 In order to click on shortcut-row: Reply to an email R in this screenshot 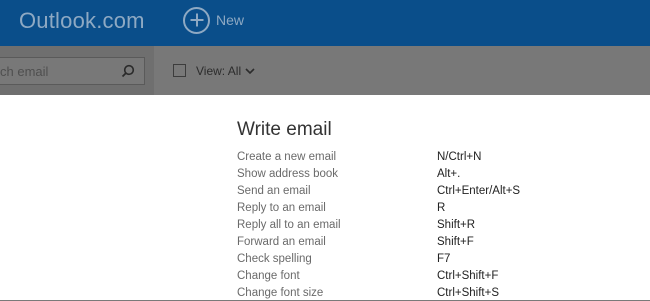, I will do `click(402, 207)`.